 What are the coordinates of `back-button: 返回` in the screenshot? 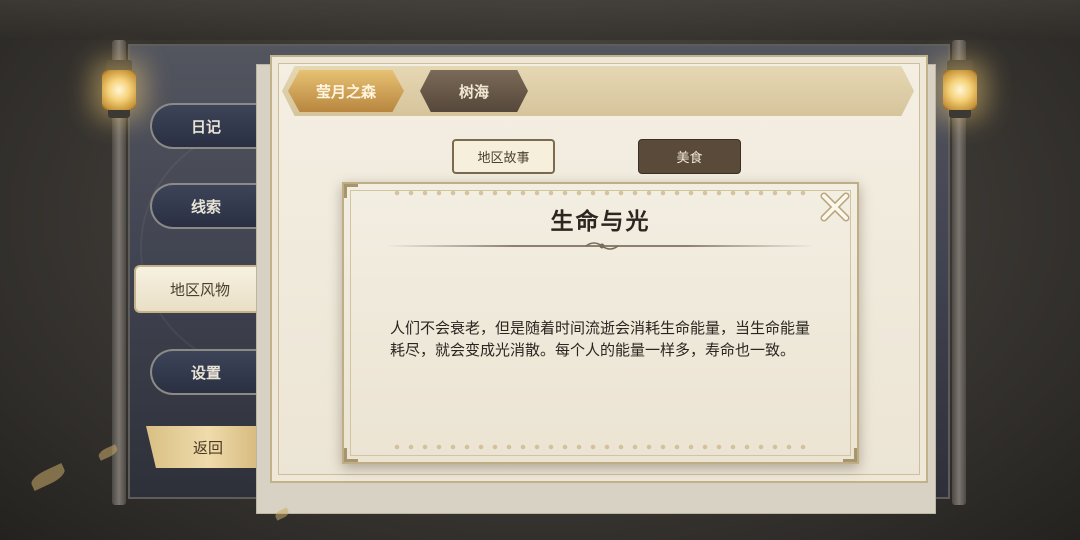 It's located at (208, 447).